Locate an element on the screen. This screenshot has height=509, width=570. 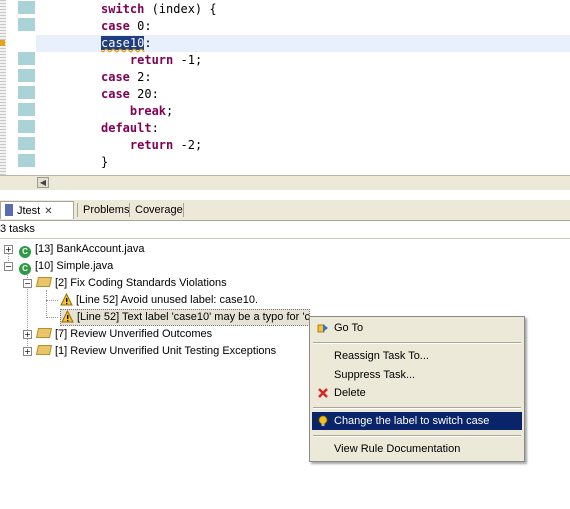
code-text: } is located at coordinates (105, 162).